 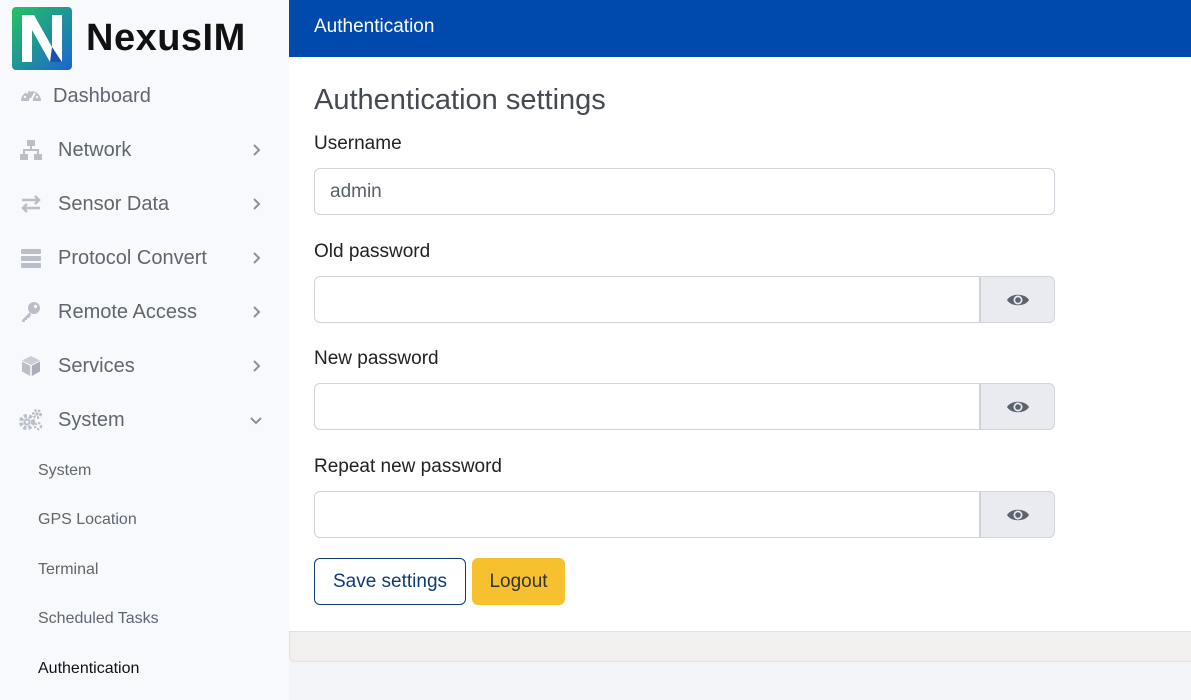 What do you see at coordinates (68, 570) in the screenshot?
I see `sidebar-subitem-terminal: Terminal` at bounding box center [68, 570].